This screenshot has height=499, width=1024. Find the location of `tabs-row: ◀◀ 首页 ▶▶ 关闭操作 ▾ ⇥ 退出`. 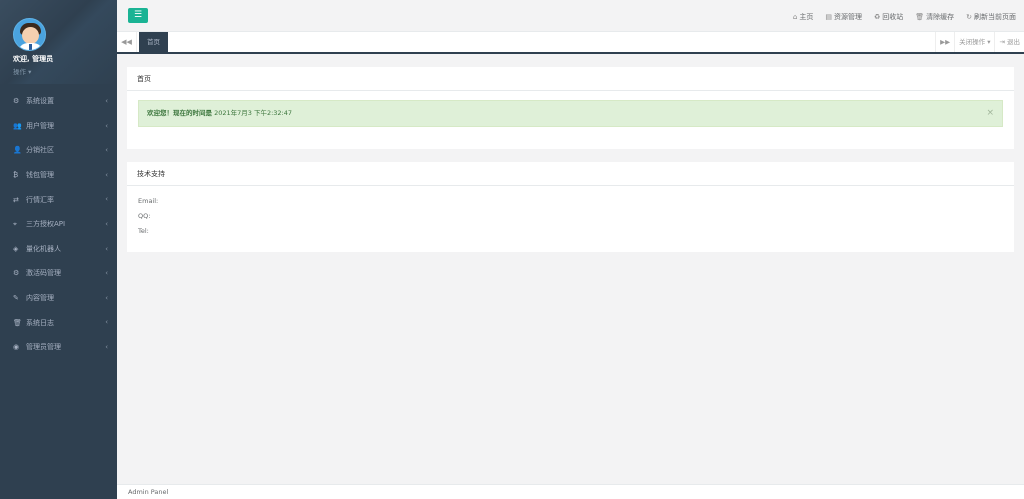

tabs-row: ◀◀ 首页 ▶▶ 关闭操作 ▾ ⇥ 退出 is located at coordinates (570, 43).